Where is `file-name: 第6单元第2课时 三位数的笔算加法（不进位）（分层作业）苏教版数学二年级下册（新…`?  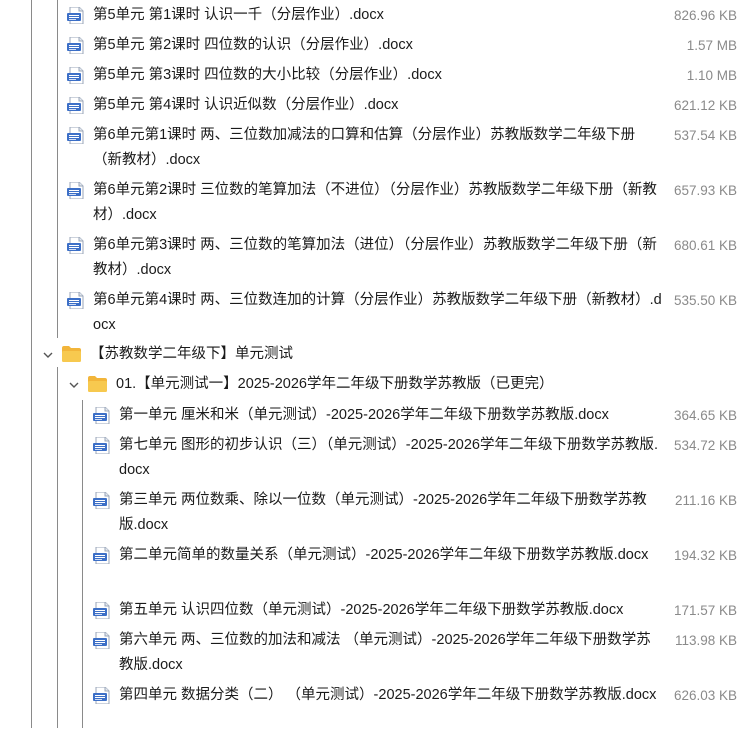
file-name: 第6单元第2课时 三位数的笔算加法（不进位）（分层作业）苏教版数学二年级下册（新… is located at coordinates (375, 202).